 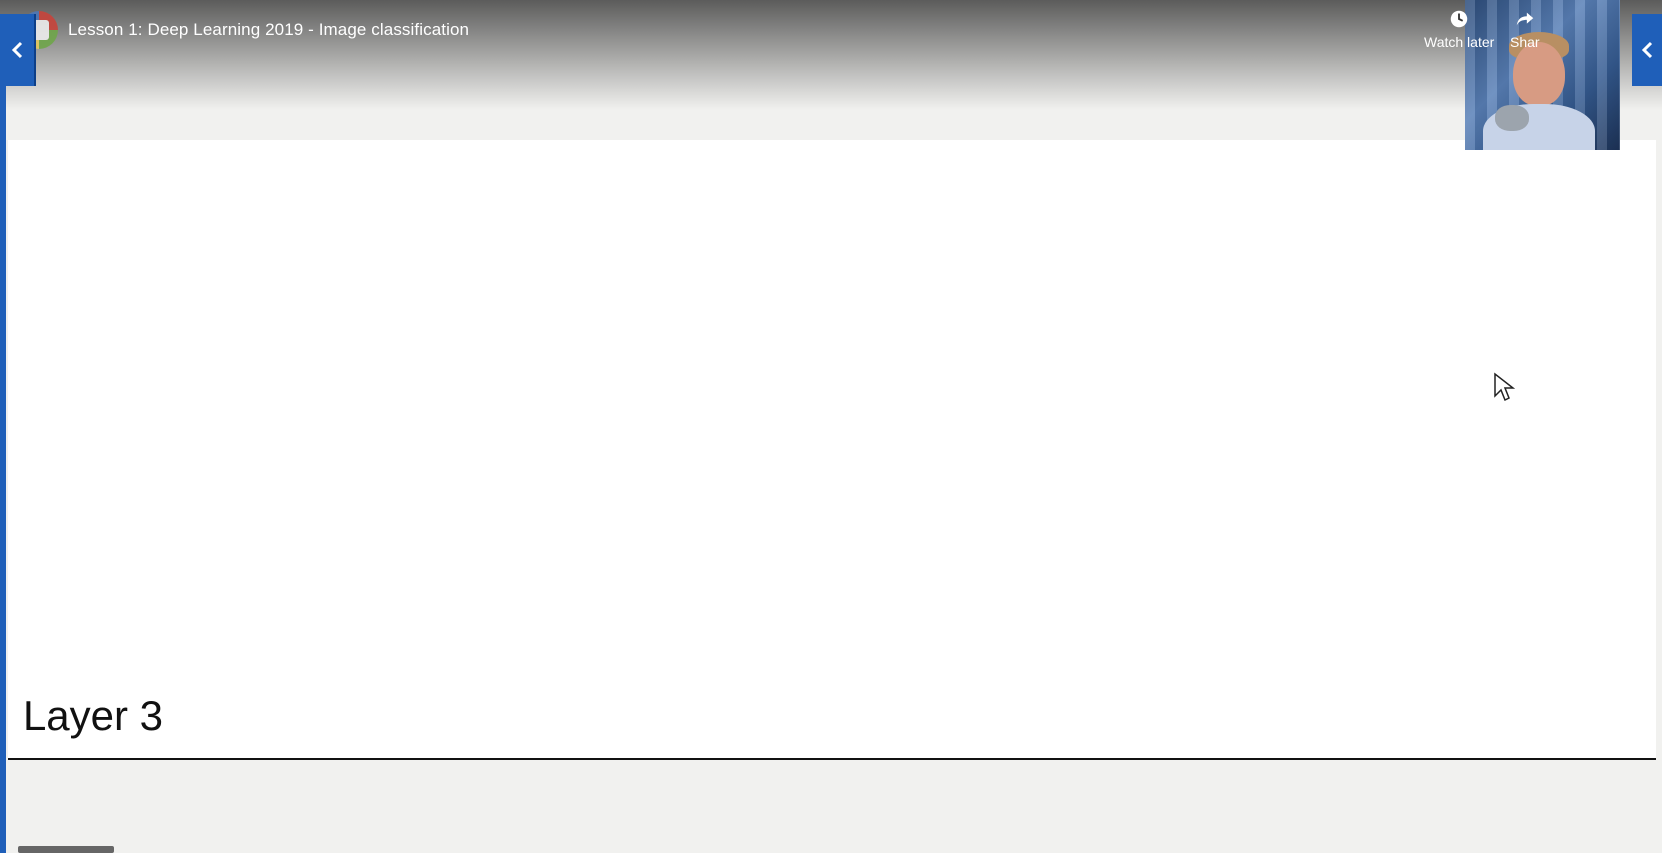 I want to click on video-progress-bar, so click(x=66, y=849).